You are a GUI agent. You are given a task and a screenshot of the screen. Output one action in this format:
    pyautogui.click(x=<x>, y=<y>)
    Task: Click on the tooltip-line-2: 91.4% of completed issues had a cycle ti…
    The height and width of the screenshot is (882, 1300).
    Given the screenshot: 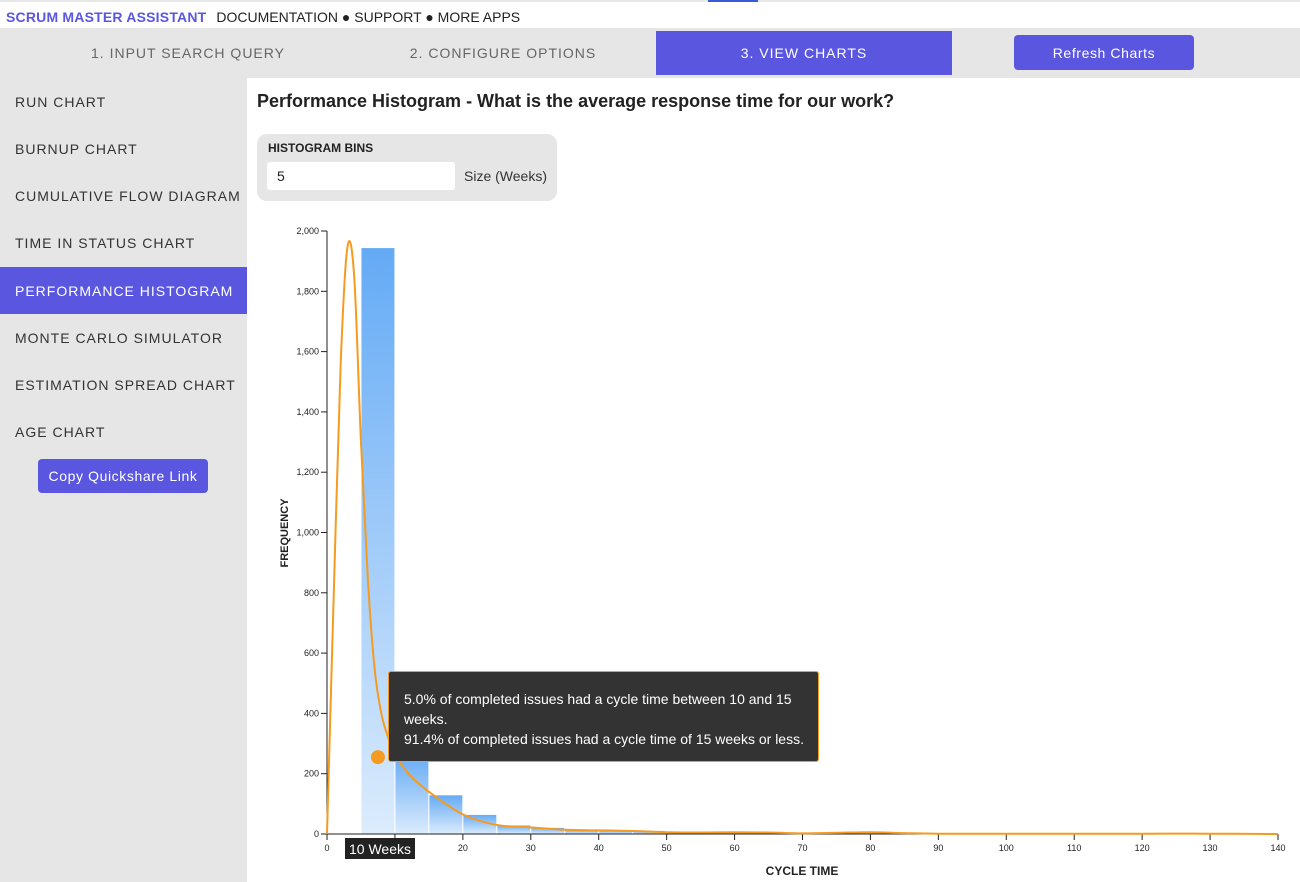 What is the action you would take?
    pyautogui.click(x=604, y=739)
    